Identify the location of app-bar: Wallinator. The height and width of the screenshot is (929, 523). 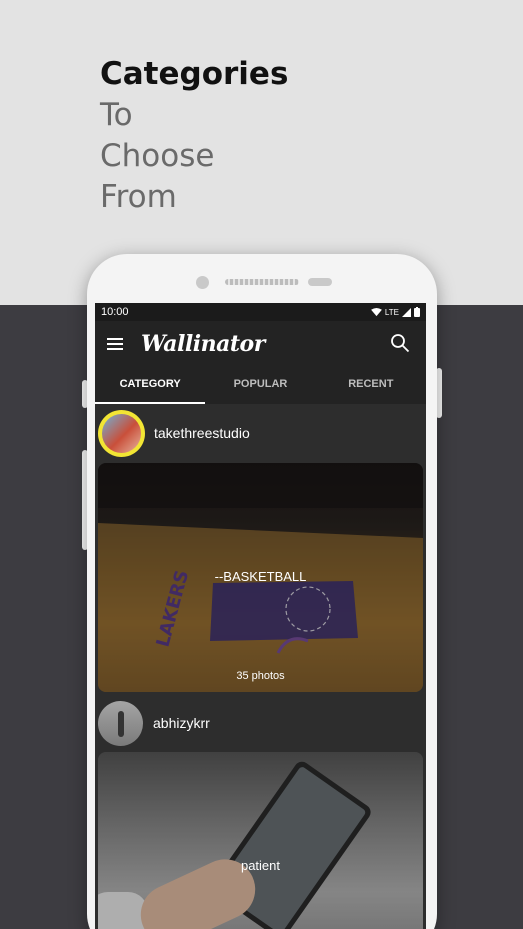
(260, 343).